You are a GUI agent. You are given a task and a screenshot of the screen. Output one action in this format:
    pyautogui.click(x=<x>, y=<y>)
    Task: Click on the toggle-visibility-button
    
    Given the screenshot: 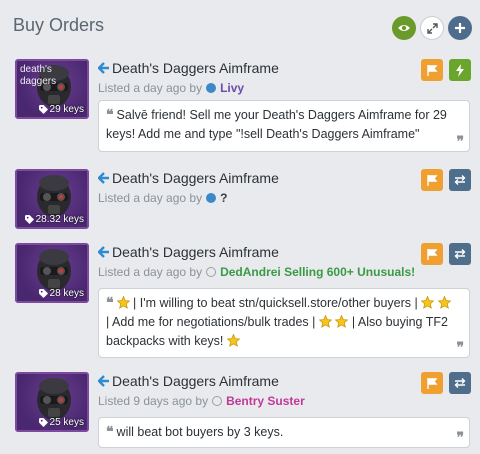 What is the action you would take?
    pyautogui.click(x=404, y=28)
    